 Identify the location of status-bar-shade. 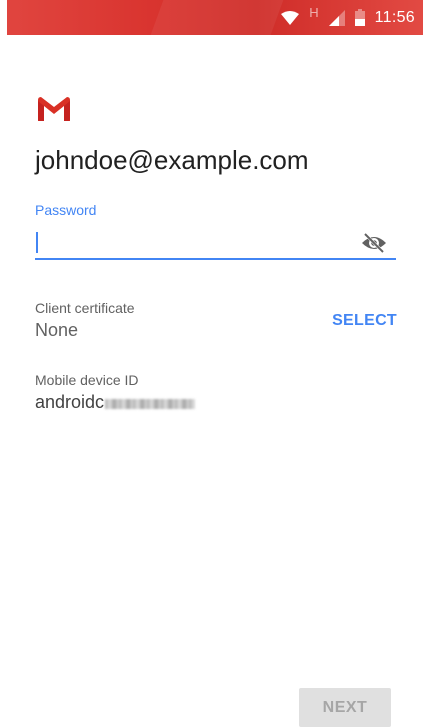
(217, 17).